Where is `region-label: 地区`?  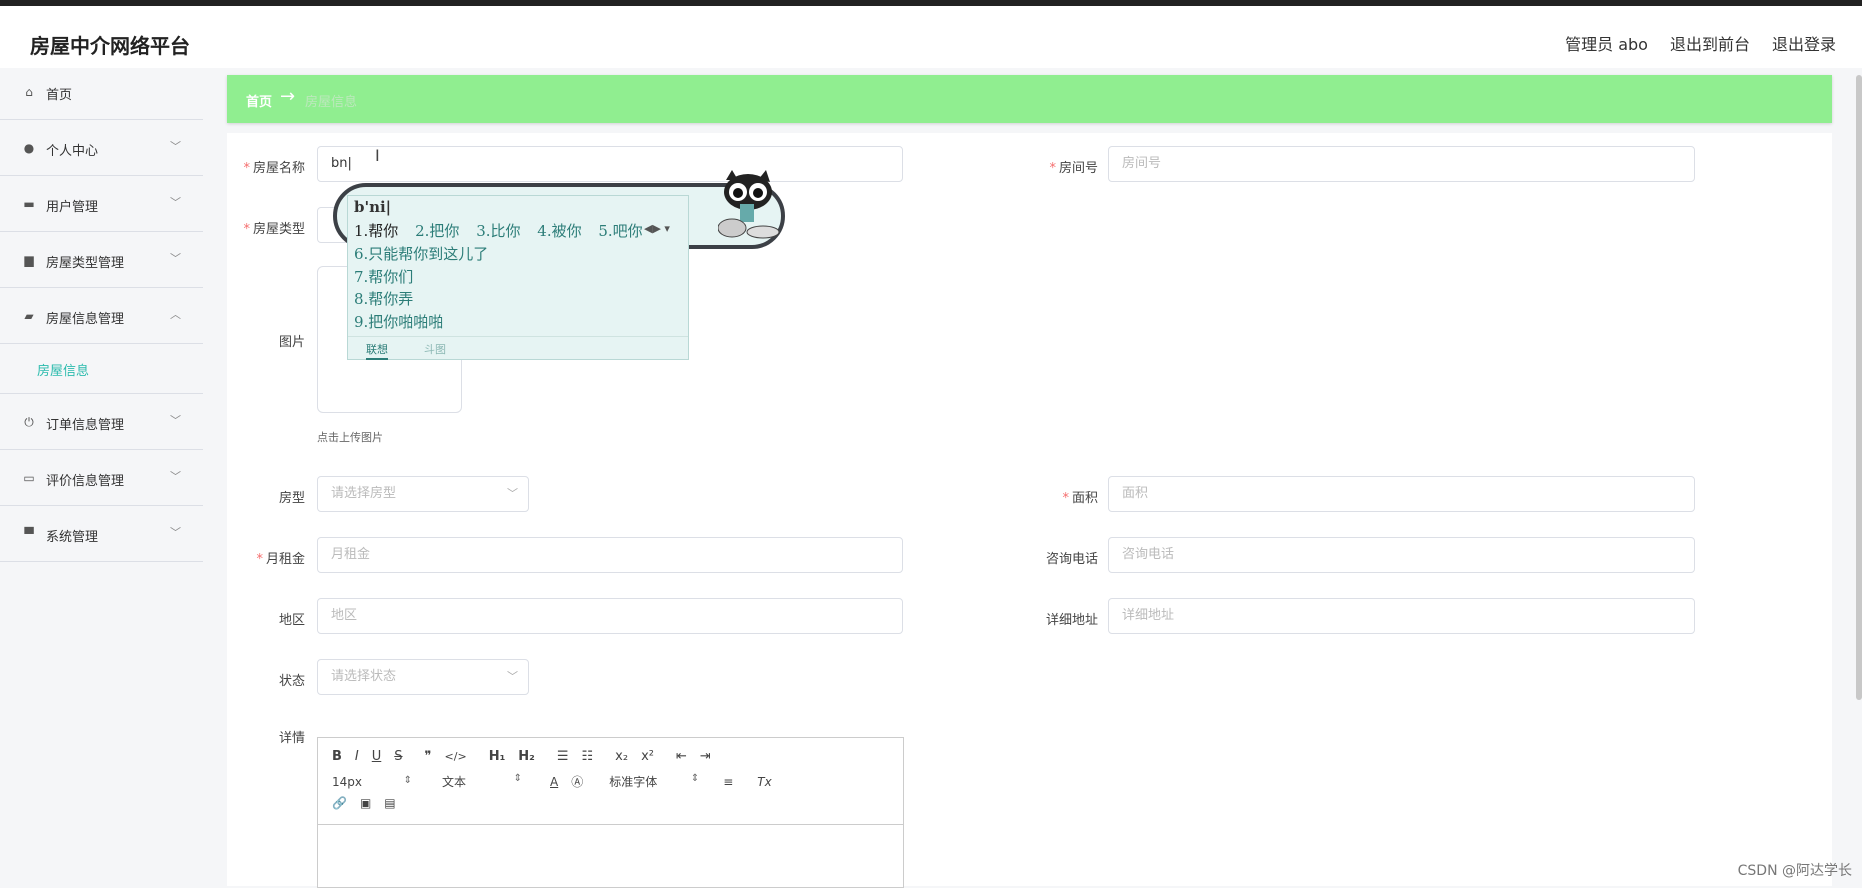 region-label: 地区 is located at coordinates (291, 620).